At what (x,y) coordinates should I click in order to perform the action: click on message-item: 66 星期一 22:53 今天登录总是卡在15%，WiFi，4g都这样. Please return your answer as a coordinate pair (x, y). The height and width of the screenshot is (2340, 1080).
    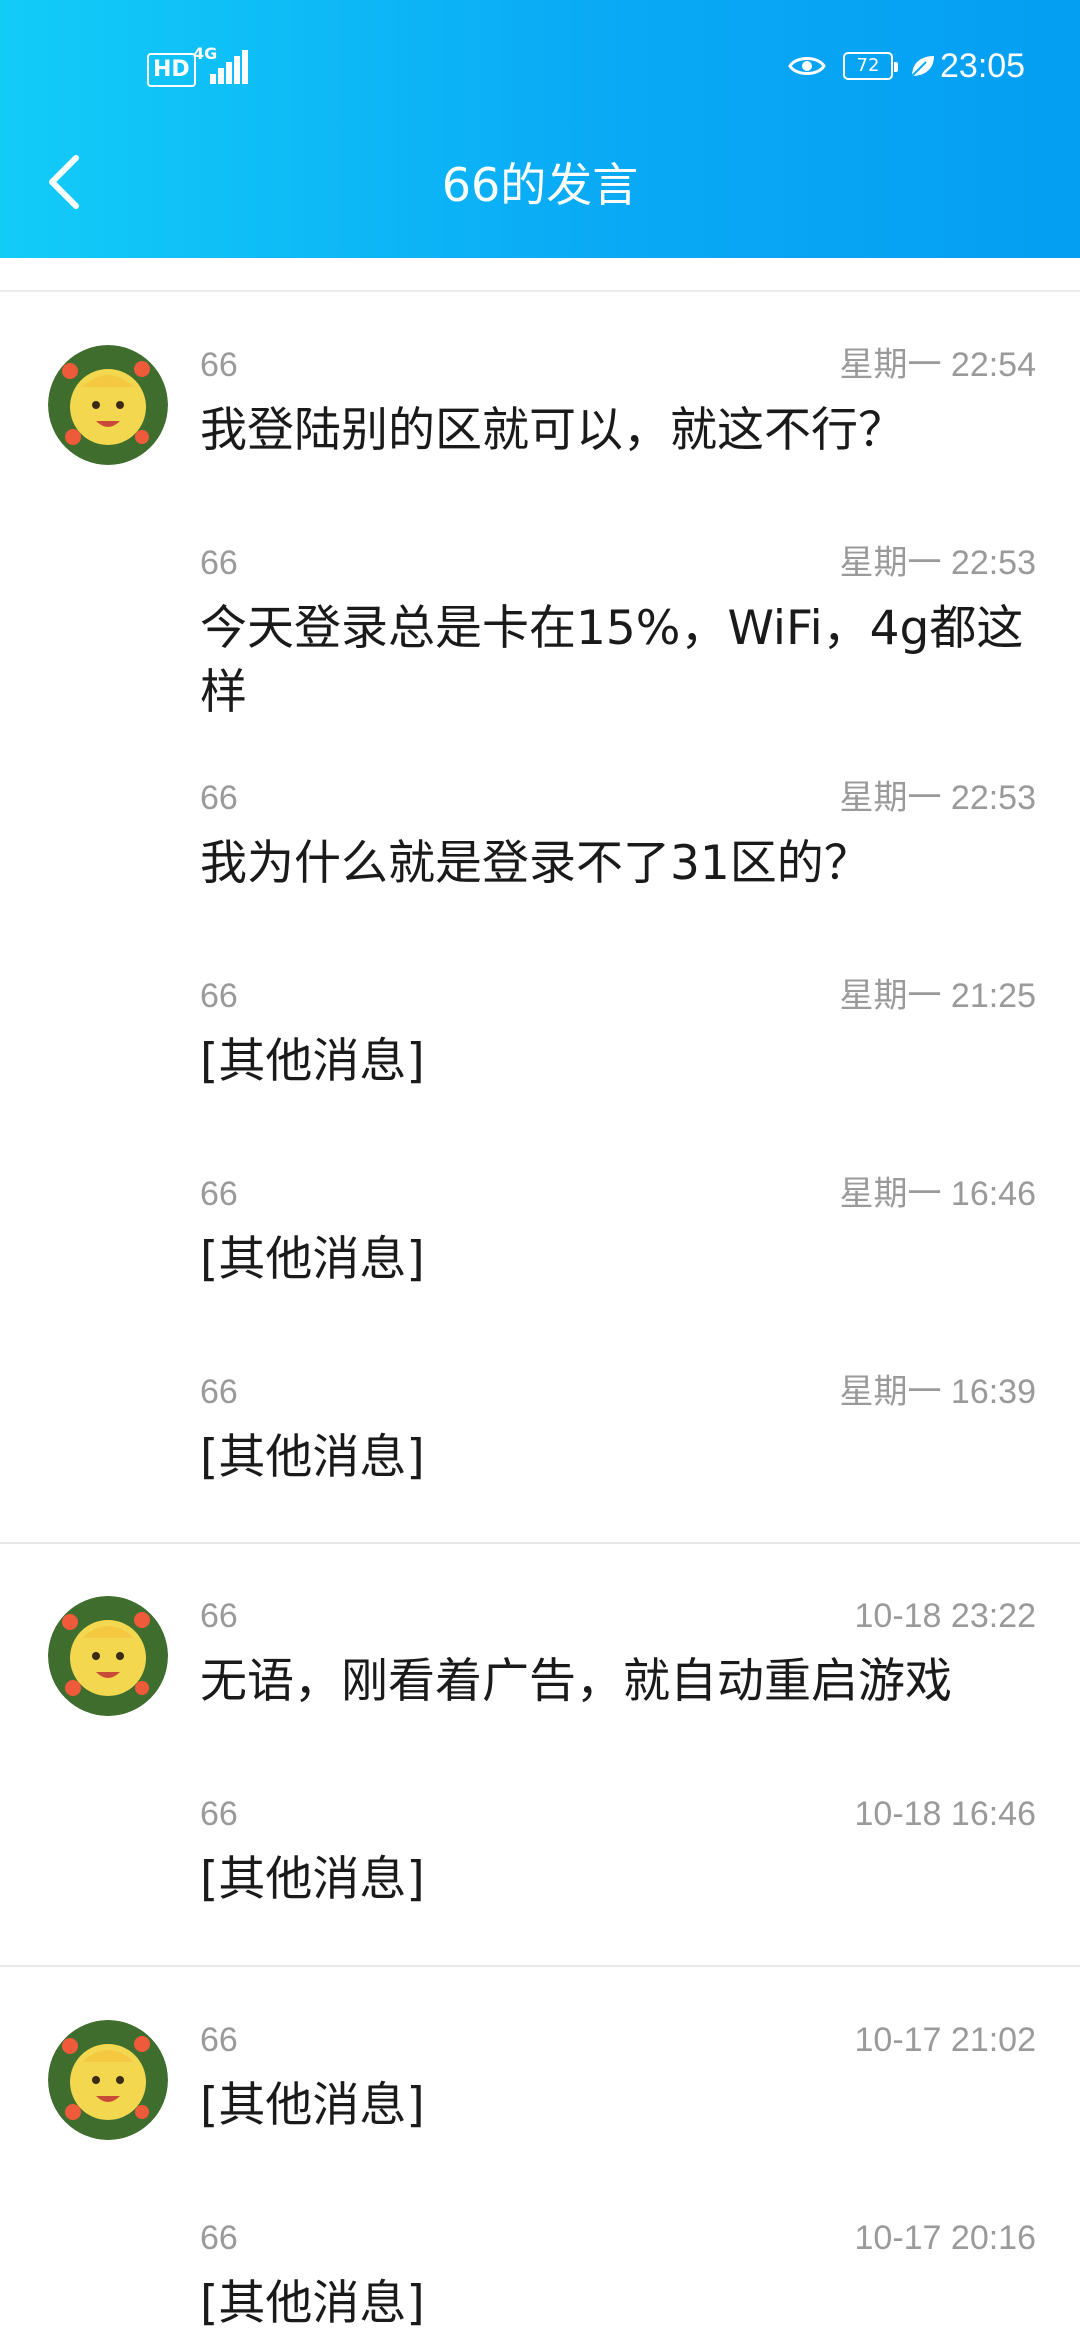
    Looking at the image, I should click on (618, 633).